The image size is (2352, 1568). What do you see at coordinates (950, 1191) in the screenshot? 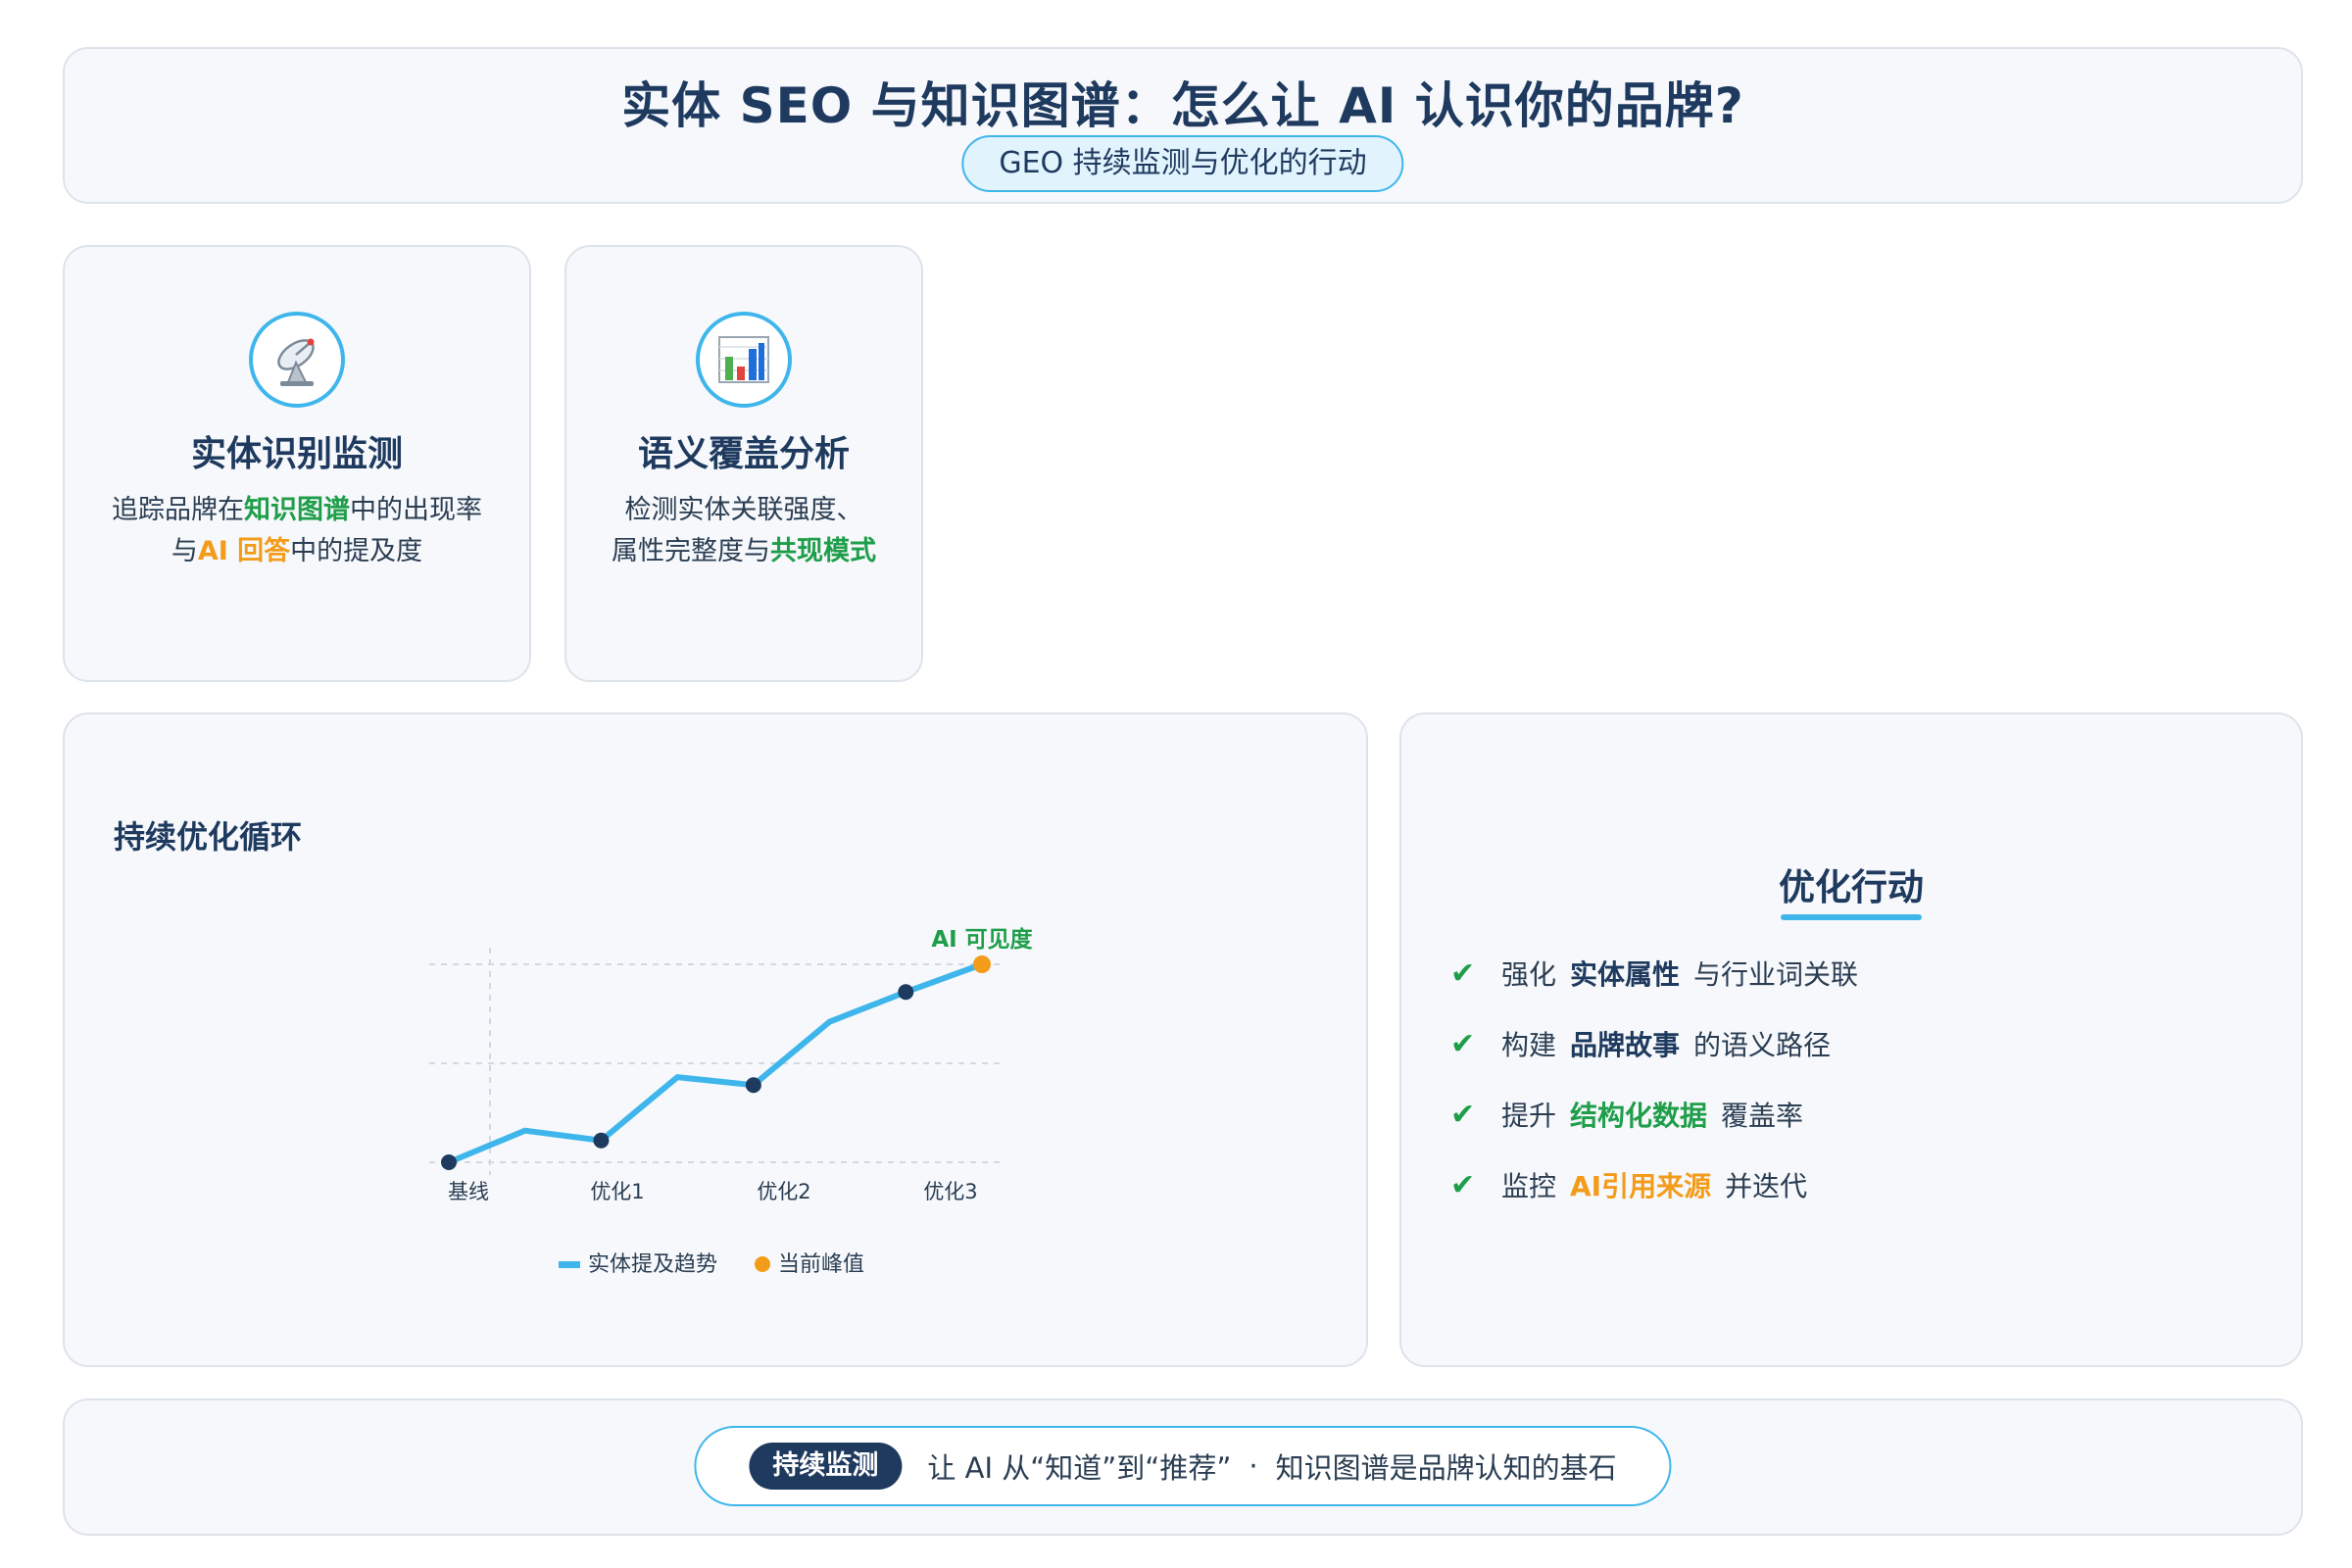
I see `x-tick-label: 优化3` at bounding box center [950, 1191].